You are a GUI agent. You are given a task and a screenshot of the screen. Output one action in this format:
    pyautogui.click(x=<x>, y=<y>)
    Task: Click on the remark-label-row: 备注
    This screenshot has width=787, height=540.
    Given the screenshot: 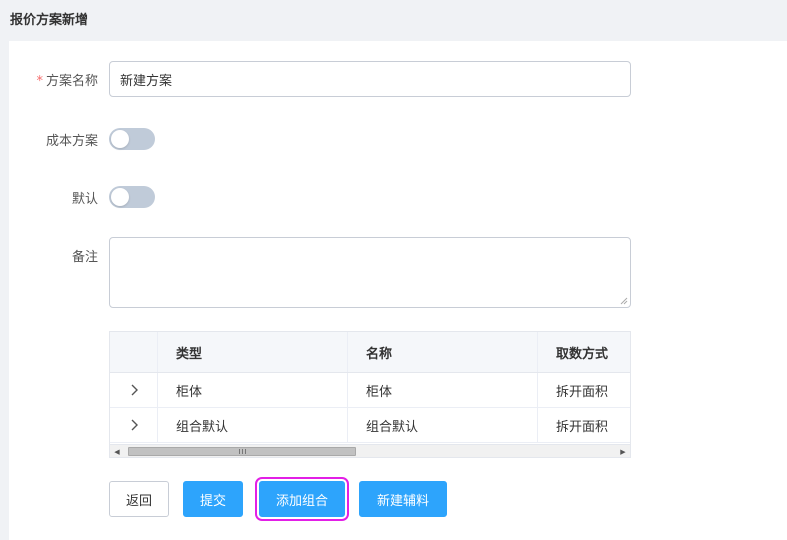 What is the action you would take?
    pyautogui.click(x=49, y=255)
    